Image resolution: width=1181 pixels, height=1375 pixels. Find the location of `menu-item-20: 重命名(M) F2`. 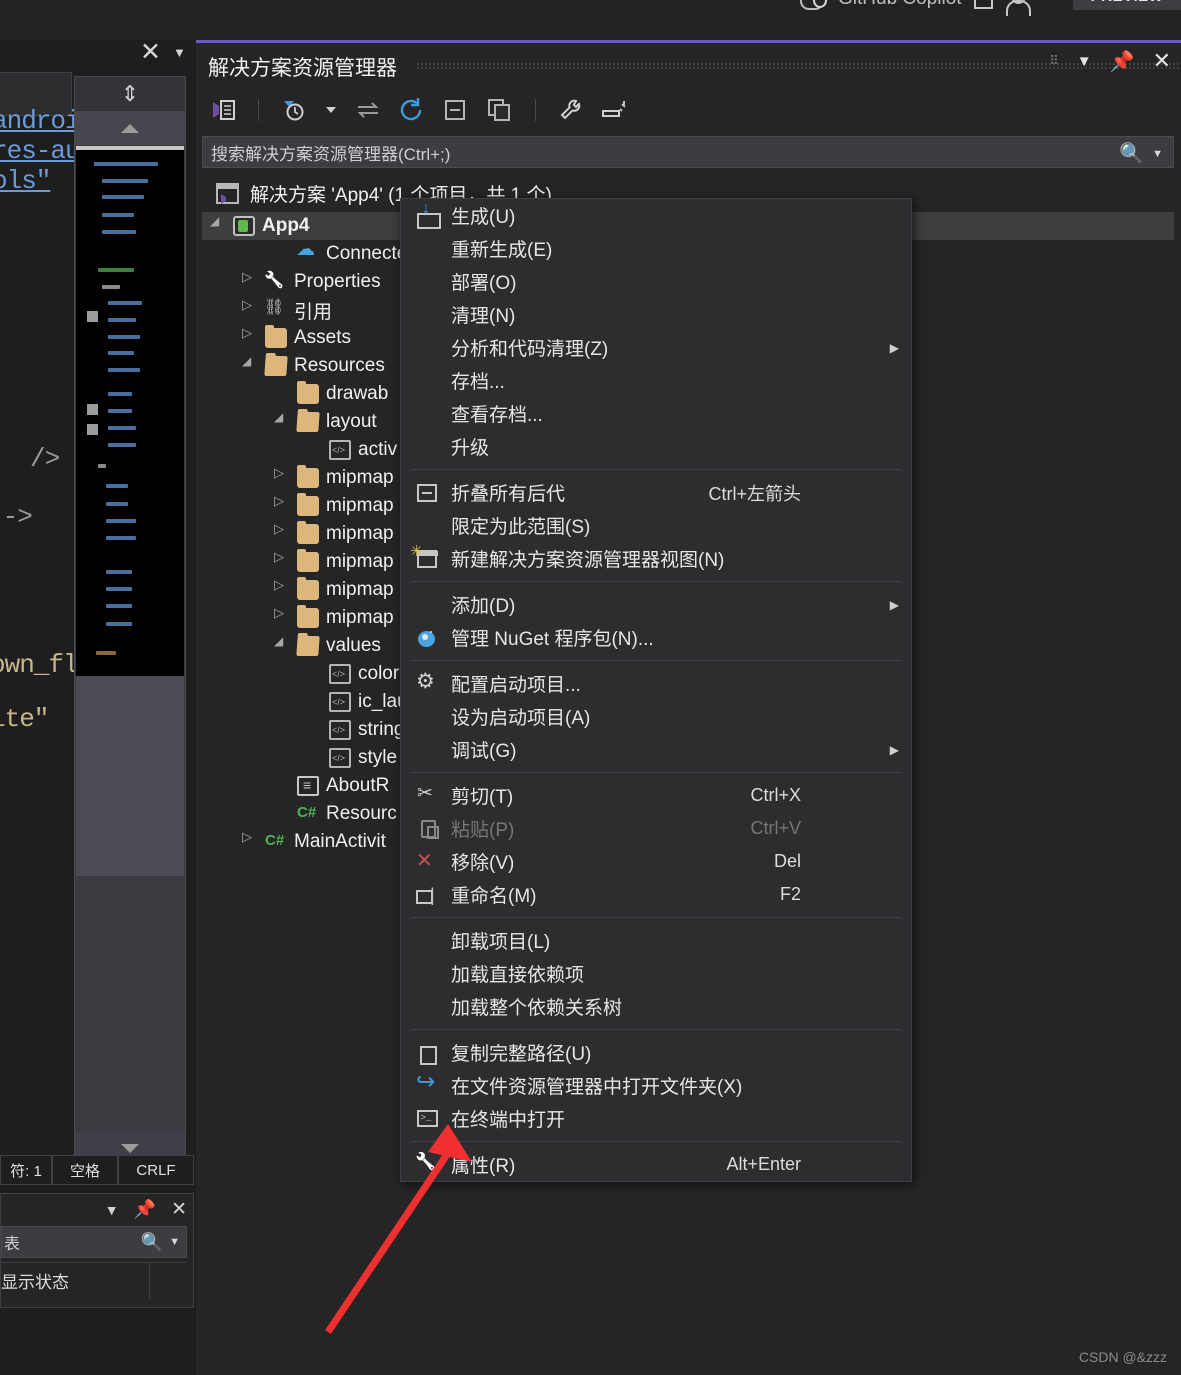

menu-item-20: 重命名(M) F2 is located at coordinates (656, 894).